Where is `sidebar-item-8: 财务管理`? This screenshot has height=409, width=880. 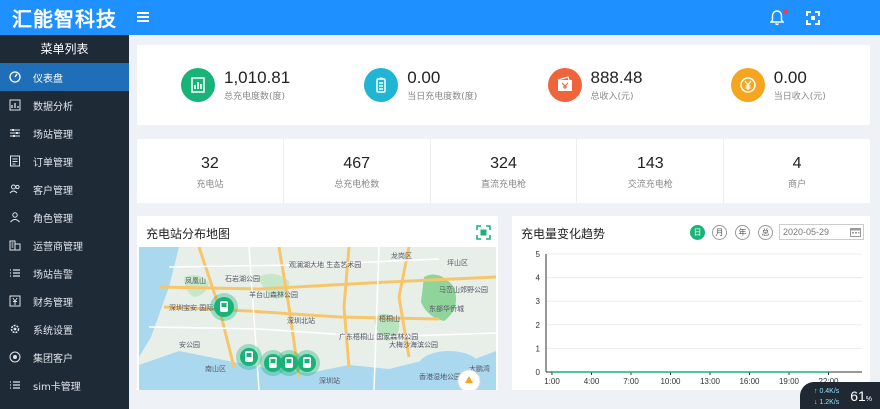
sidebar-item-8: 财务管理 is located at coordinates (64, 301).